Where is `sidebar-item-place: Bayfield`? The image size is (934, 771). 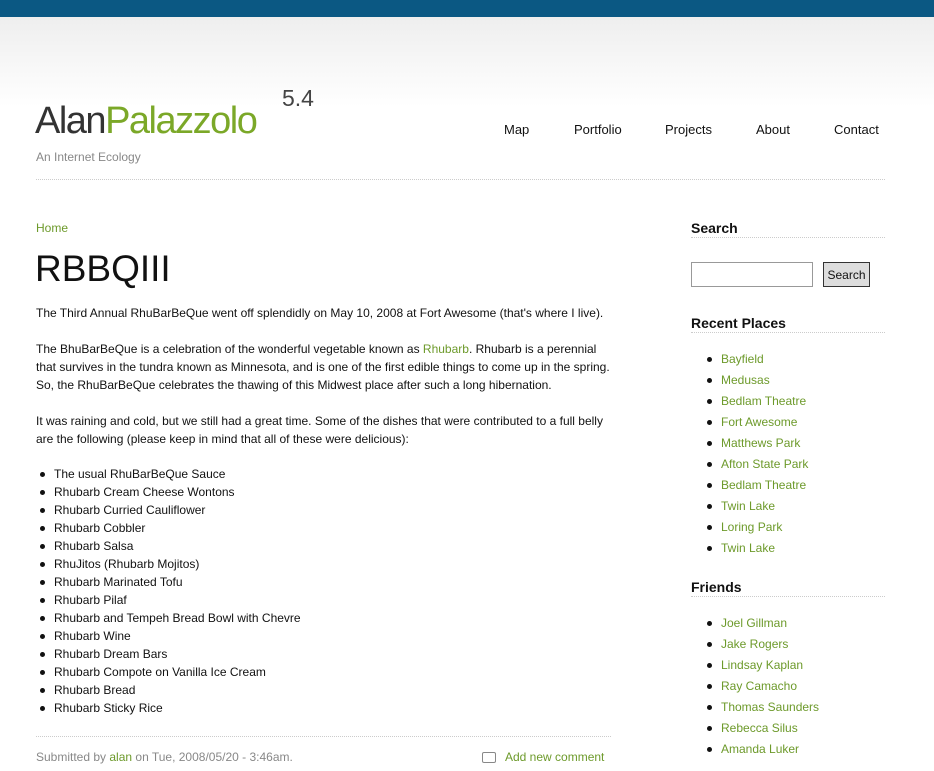
sidebar-item-place: Bayfield is located at coordinates (757, 359).